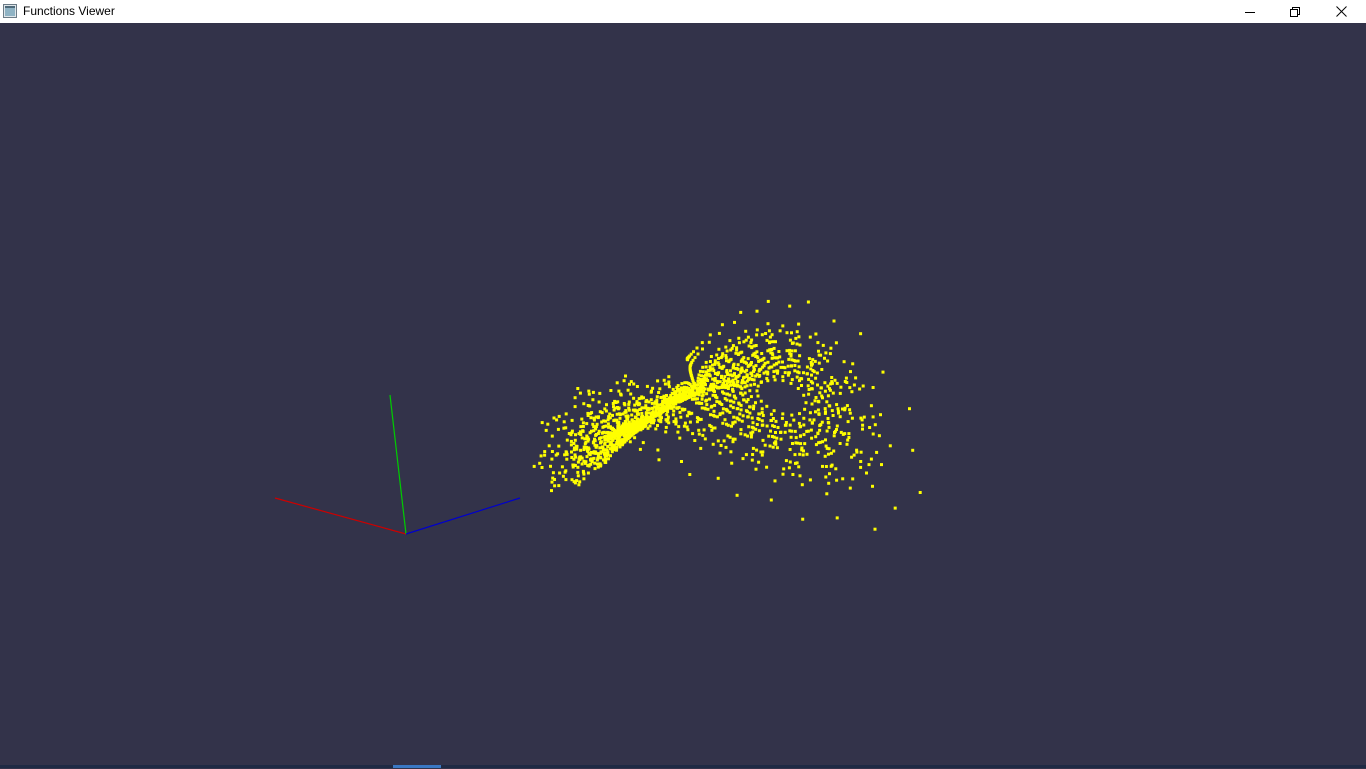 This screenshot has width=1366, height=769. What do you see at coordinates (463, 516) in the screenshot?
I see `z-axis-line` at bounding box center [463, 516].